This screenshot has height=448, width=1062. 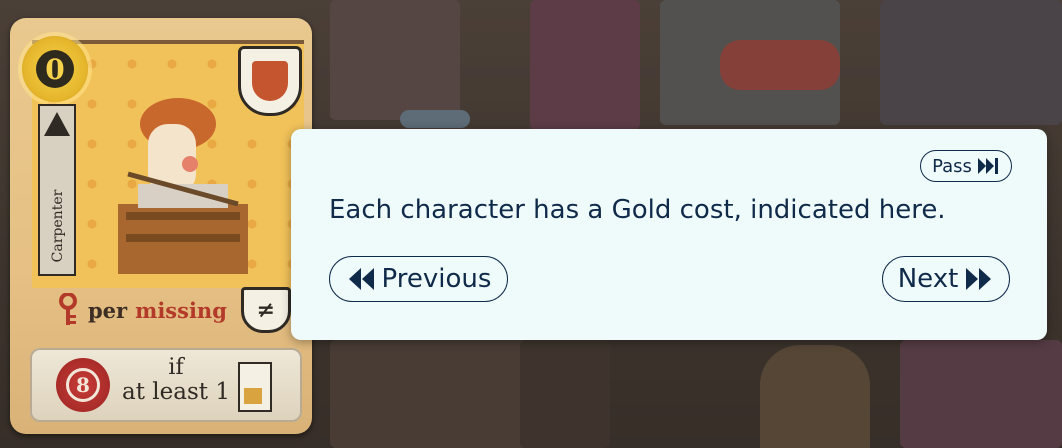 What do you see at coordinates (176, 367) in the screenshot?
I see `condition-line-1: if` at bounding box center [176, 367].